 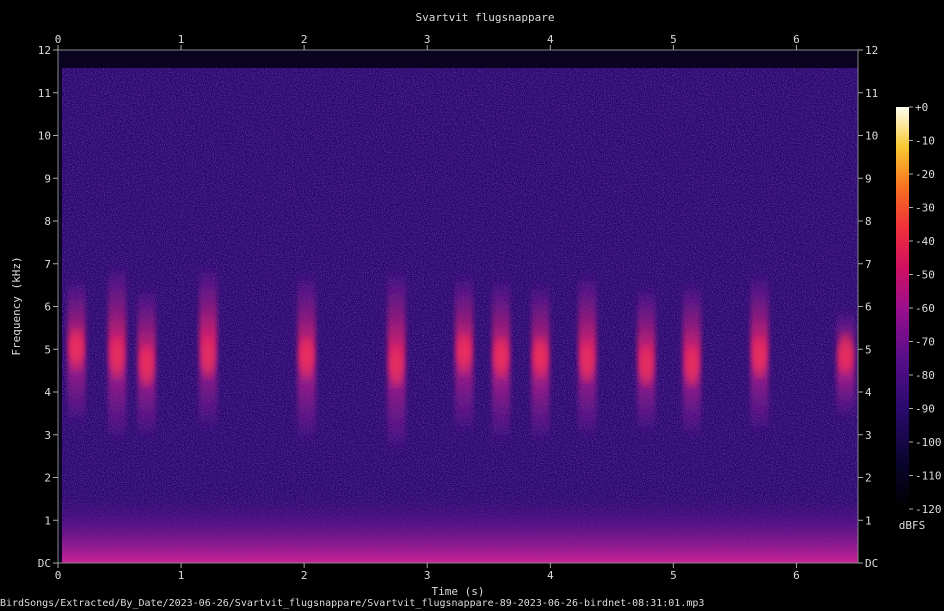 What do you see at coordinates (868, 264) in the screenshot?
I see `y-tick-label-right: 7` at bounding box center [868, 264].